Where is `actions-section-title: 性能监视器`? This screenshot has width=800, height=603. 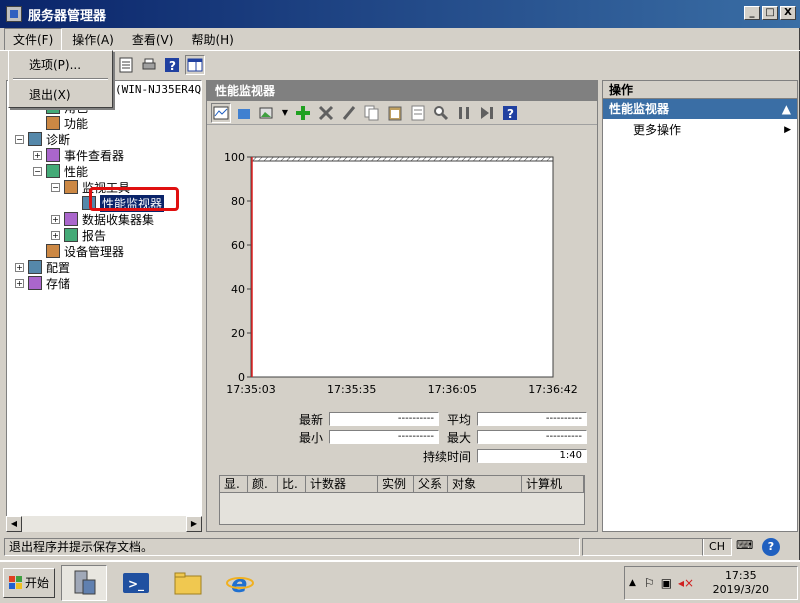
actions-section-title: 性能监视器 is located at coordinates (639, 109).